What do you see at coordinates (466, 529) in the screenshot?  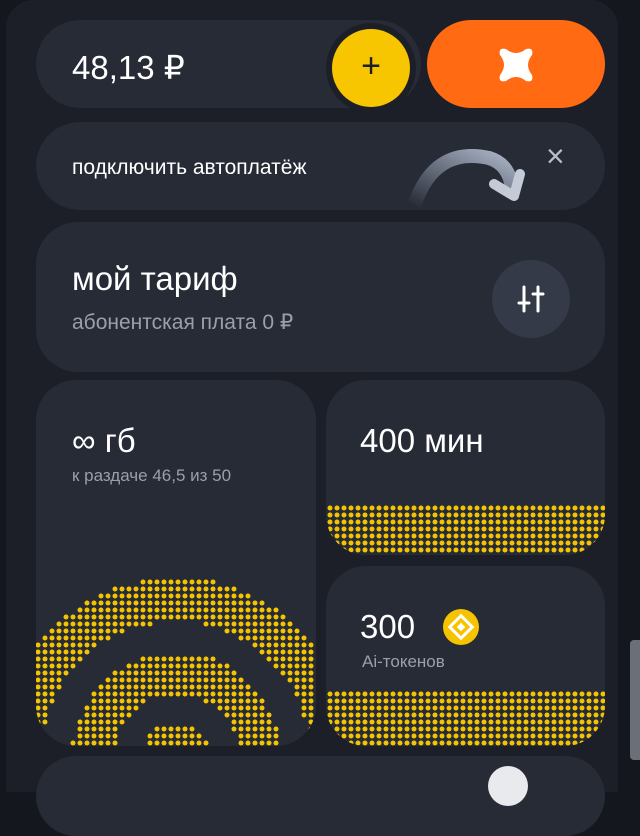 I see `minutes-dots-pattern` at bounding box center [466, 529].